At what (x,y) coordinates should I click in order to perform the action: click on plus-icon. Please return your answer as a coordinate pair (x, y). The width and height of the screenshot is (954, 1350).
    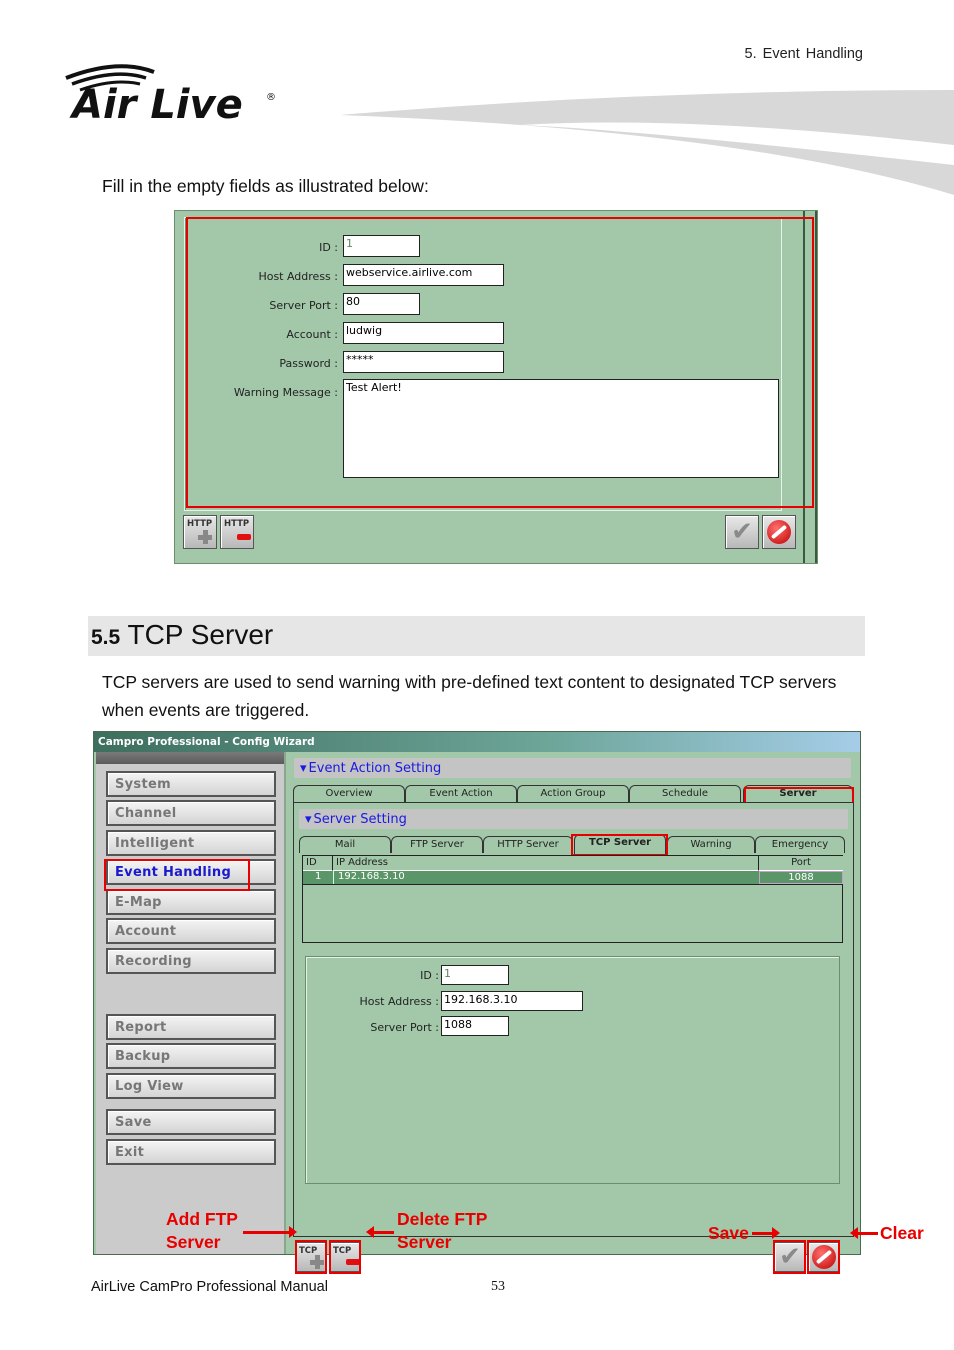
    Looking at the image, I should click on (205, 537).